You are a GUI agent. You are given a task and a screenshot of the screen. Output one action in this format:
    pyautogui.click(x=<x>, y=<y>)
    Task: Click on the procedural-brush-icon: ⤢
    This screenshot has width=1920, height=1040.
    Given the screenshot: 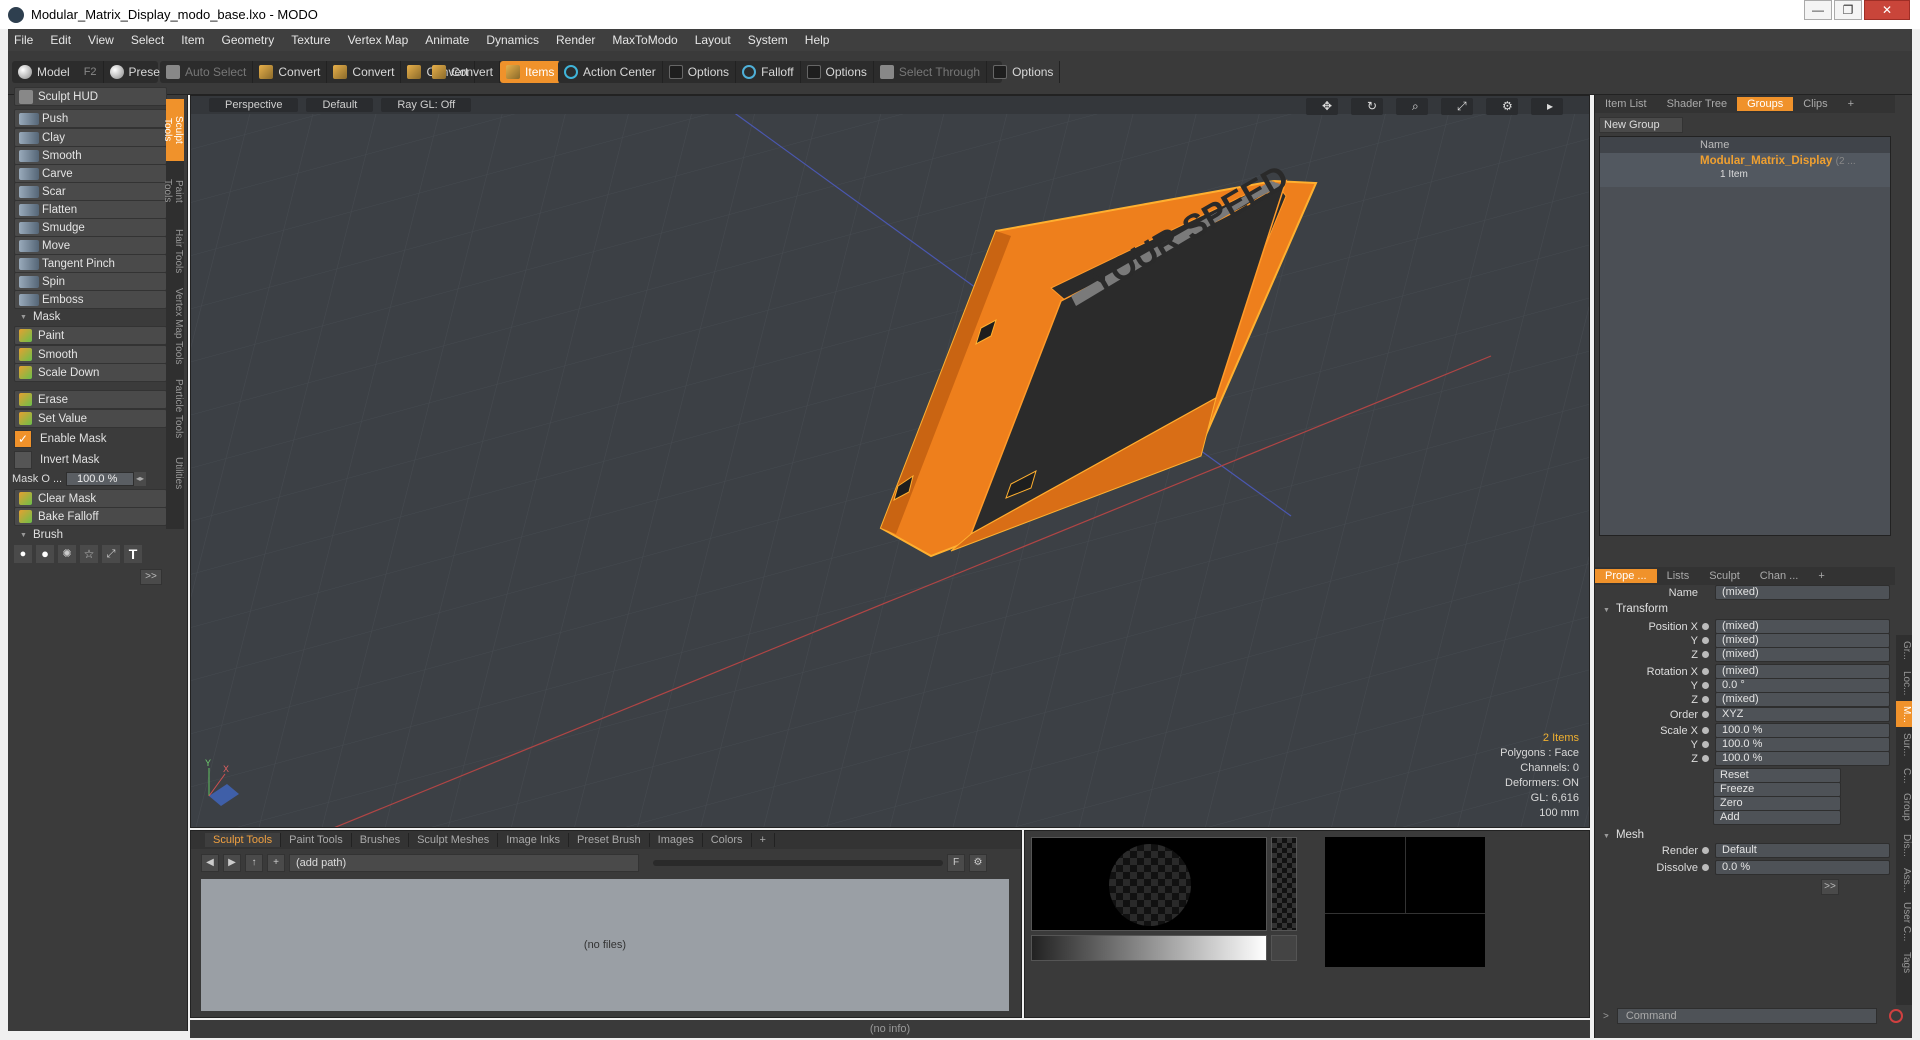 What is the action you would take?
    pyautogui.click(x=111, y=554)
    